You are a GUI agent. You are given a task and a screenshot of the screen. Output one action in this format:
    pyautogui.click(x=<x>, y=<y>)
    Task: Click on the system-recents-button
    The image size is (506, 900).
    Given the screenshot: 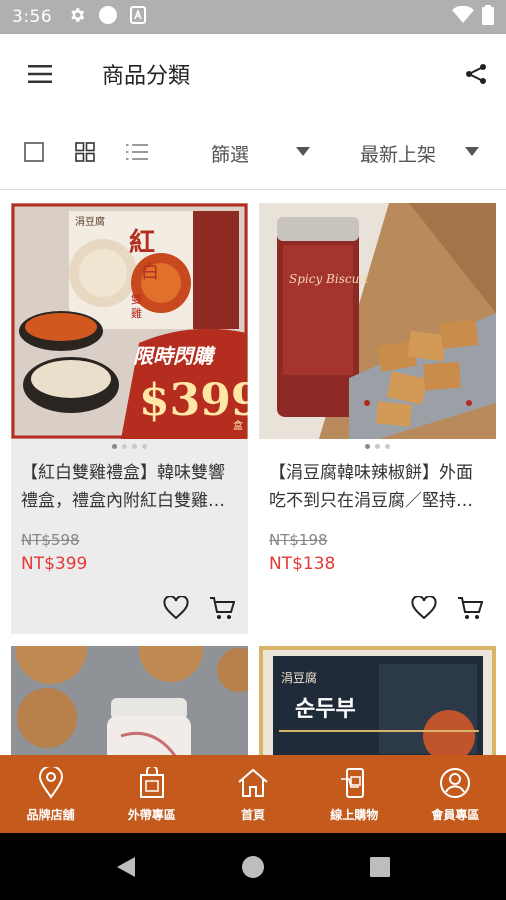 What is the action you would take?
    pyautogui.click(x=380, y=867)
    